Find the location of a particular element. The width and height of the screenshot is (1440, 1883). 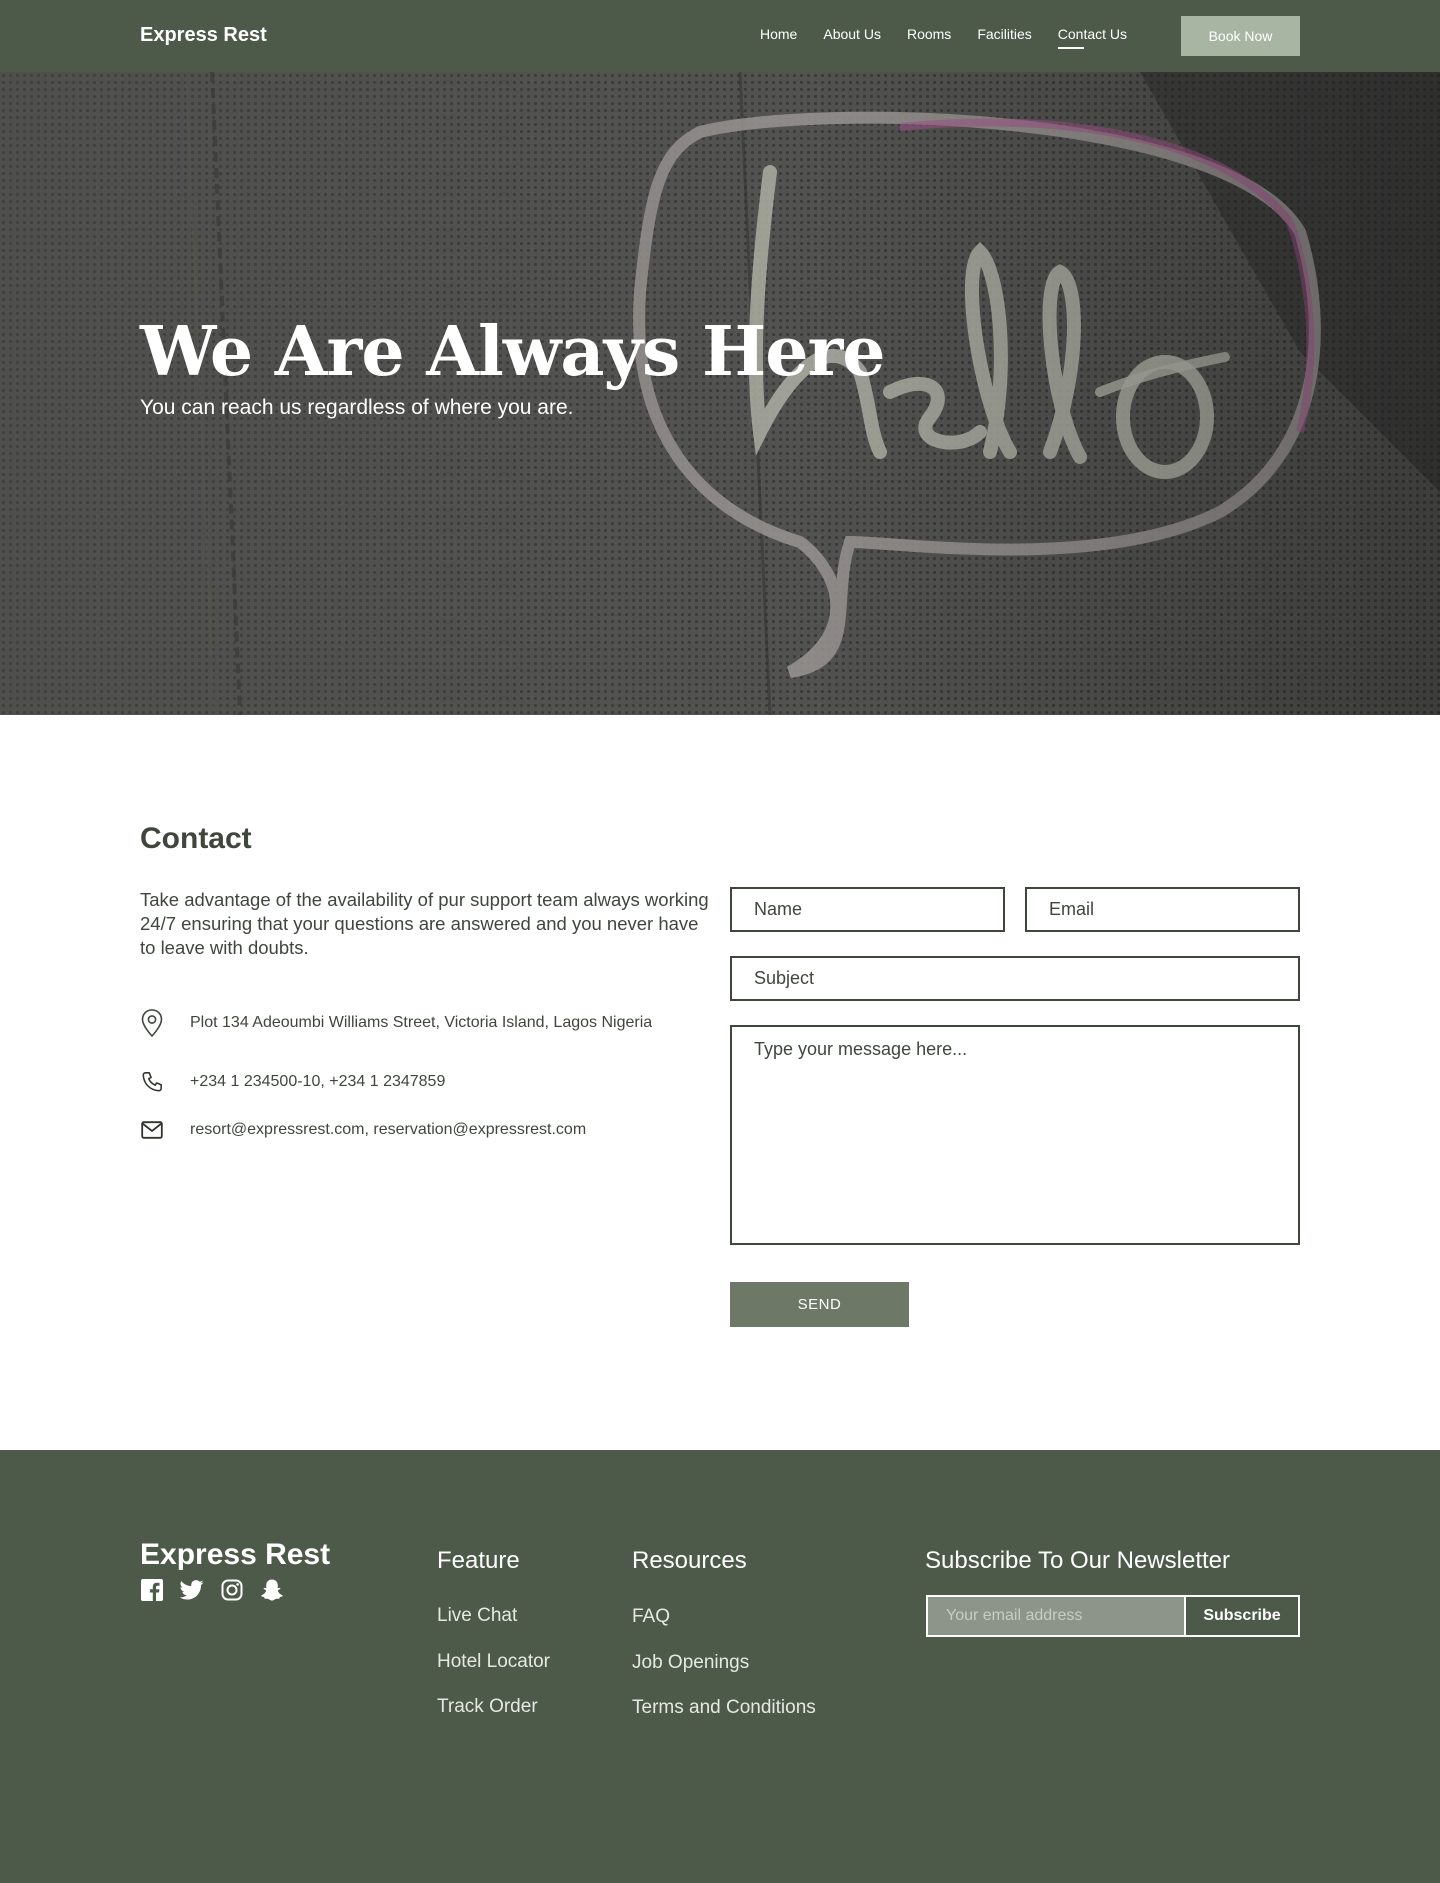

instagram-icon is located at coordinates (232, 1590).